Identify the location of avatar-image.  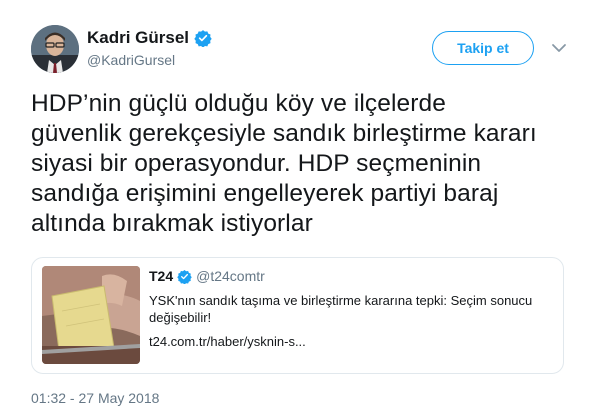
(55, 49).